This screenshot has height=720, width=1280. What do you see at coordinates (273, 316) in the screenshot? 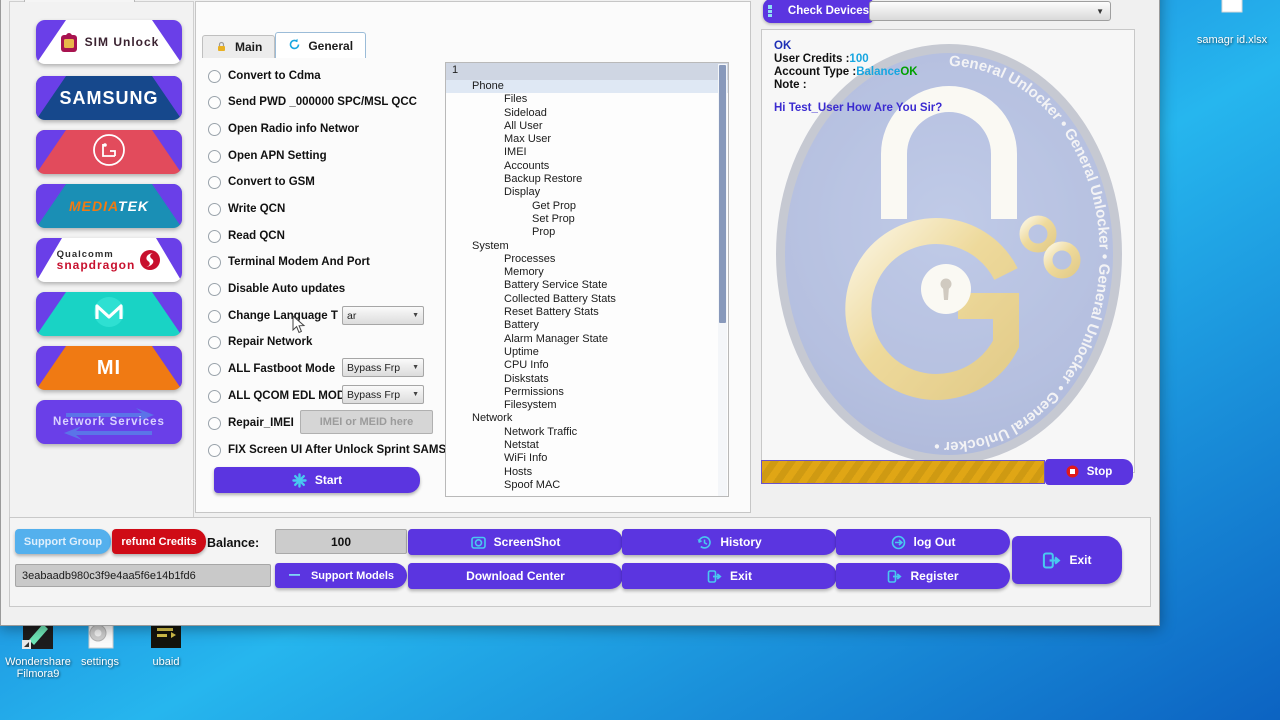
I see `option-change-language-to: Change Language T` at bounding box center [273, 316].